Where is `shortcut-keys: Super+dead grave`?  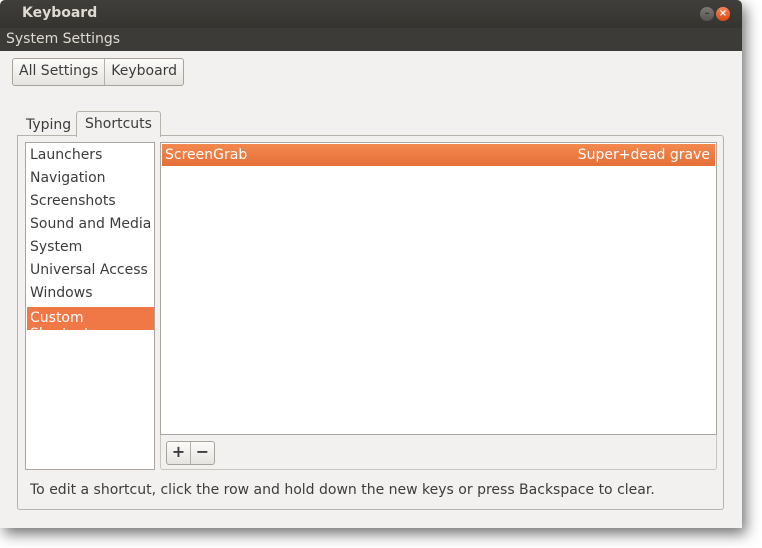 shortcut-keys: Super+dead grave is located at coordinates (644, 155).